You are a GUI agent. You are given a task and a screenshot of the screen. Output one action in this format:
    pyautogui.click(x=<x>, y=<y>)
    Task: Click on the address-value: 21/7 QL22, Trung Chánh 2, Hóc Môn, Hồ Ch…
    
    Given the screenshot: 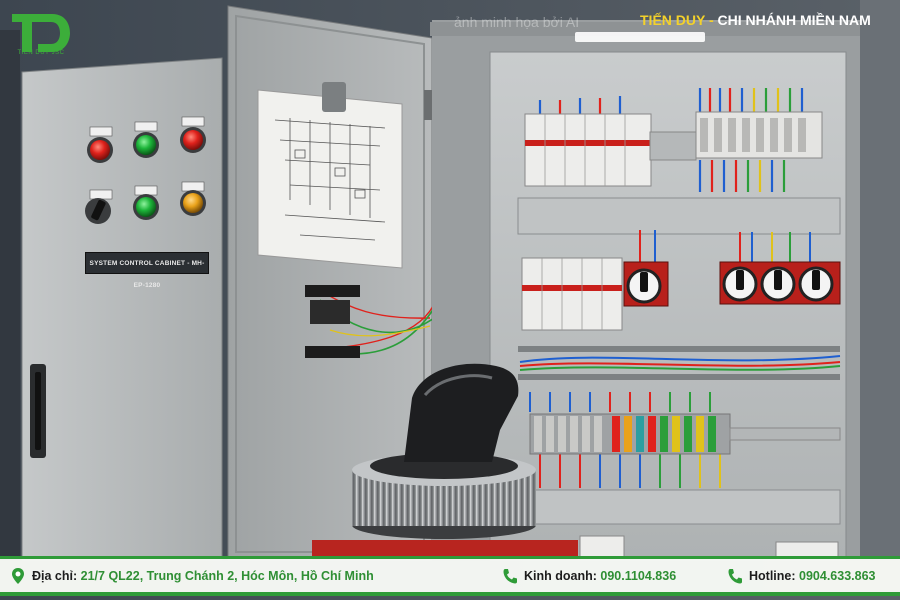 What is the action you would take?
    pyautogui.click(x=227, y=576)
    